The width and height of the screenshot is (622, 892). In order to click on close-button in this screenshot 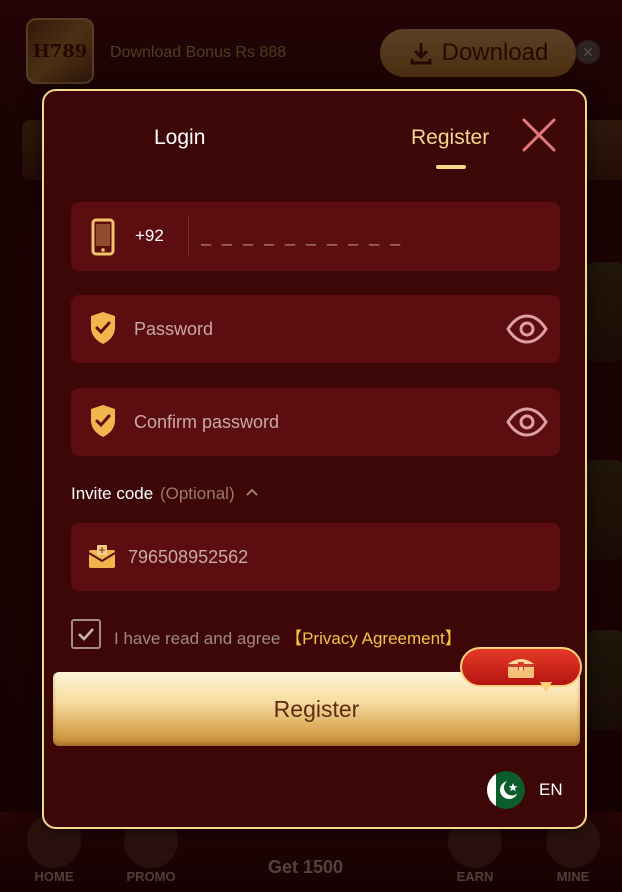, I will do `click(539, 135)`.